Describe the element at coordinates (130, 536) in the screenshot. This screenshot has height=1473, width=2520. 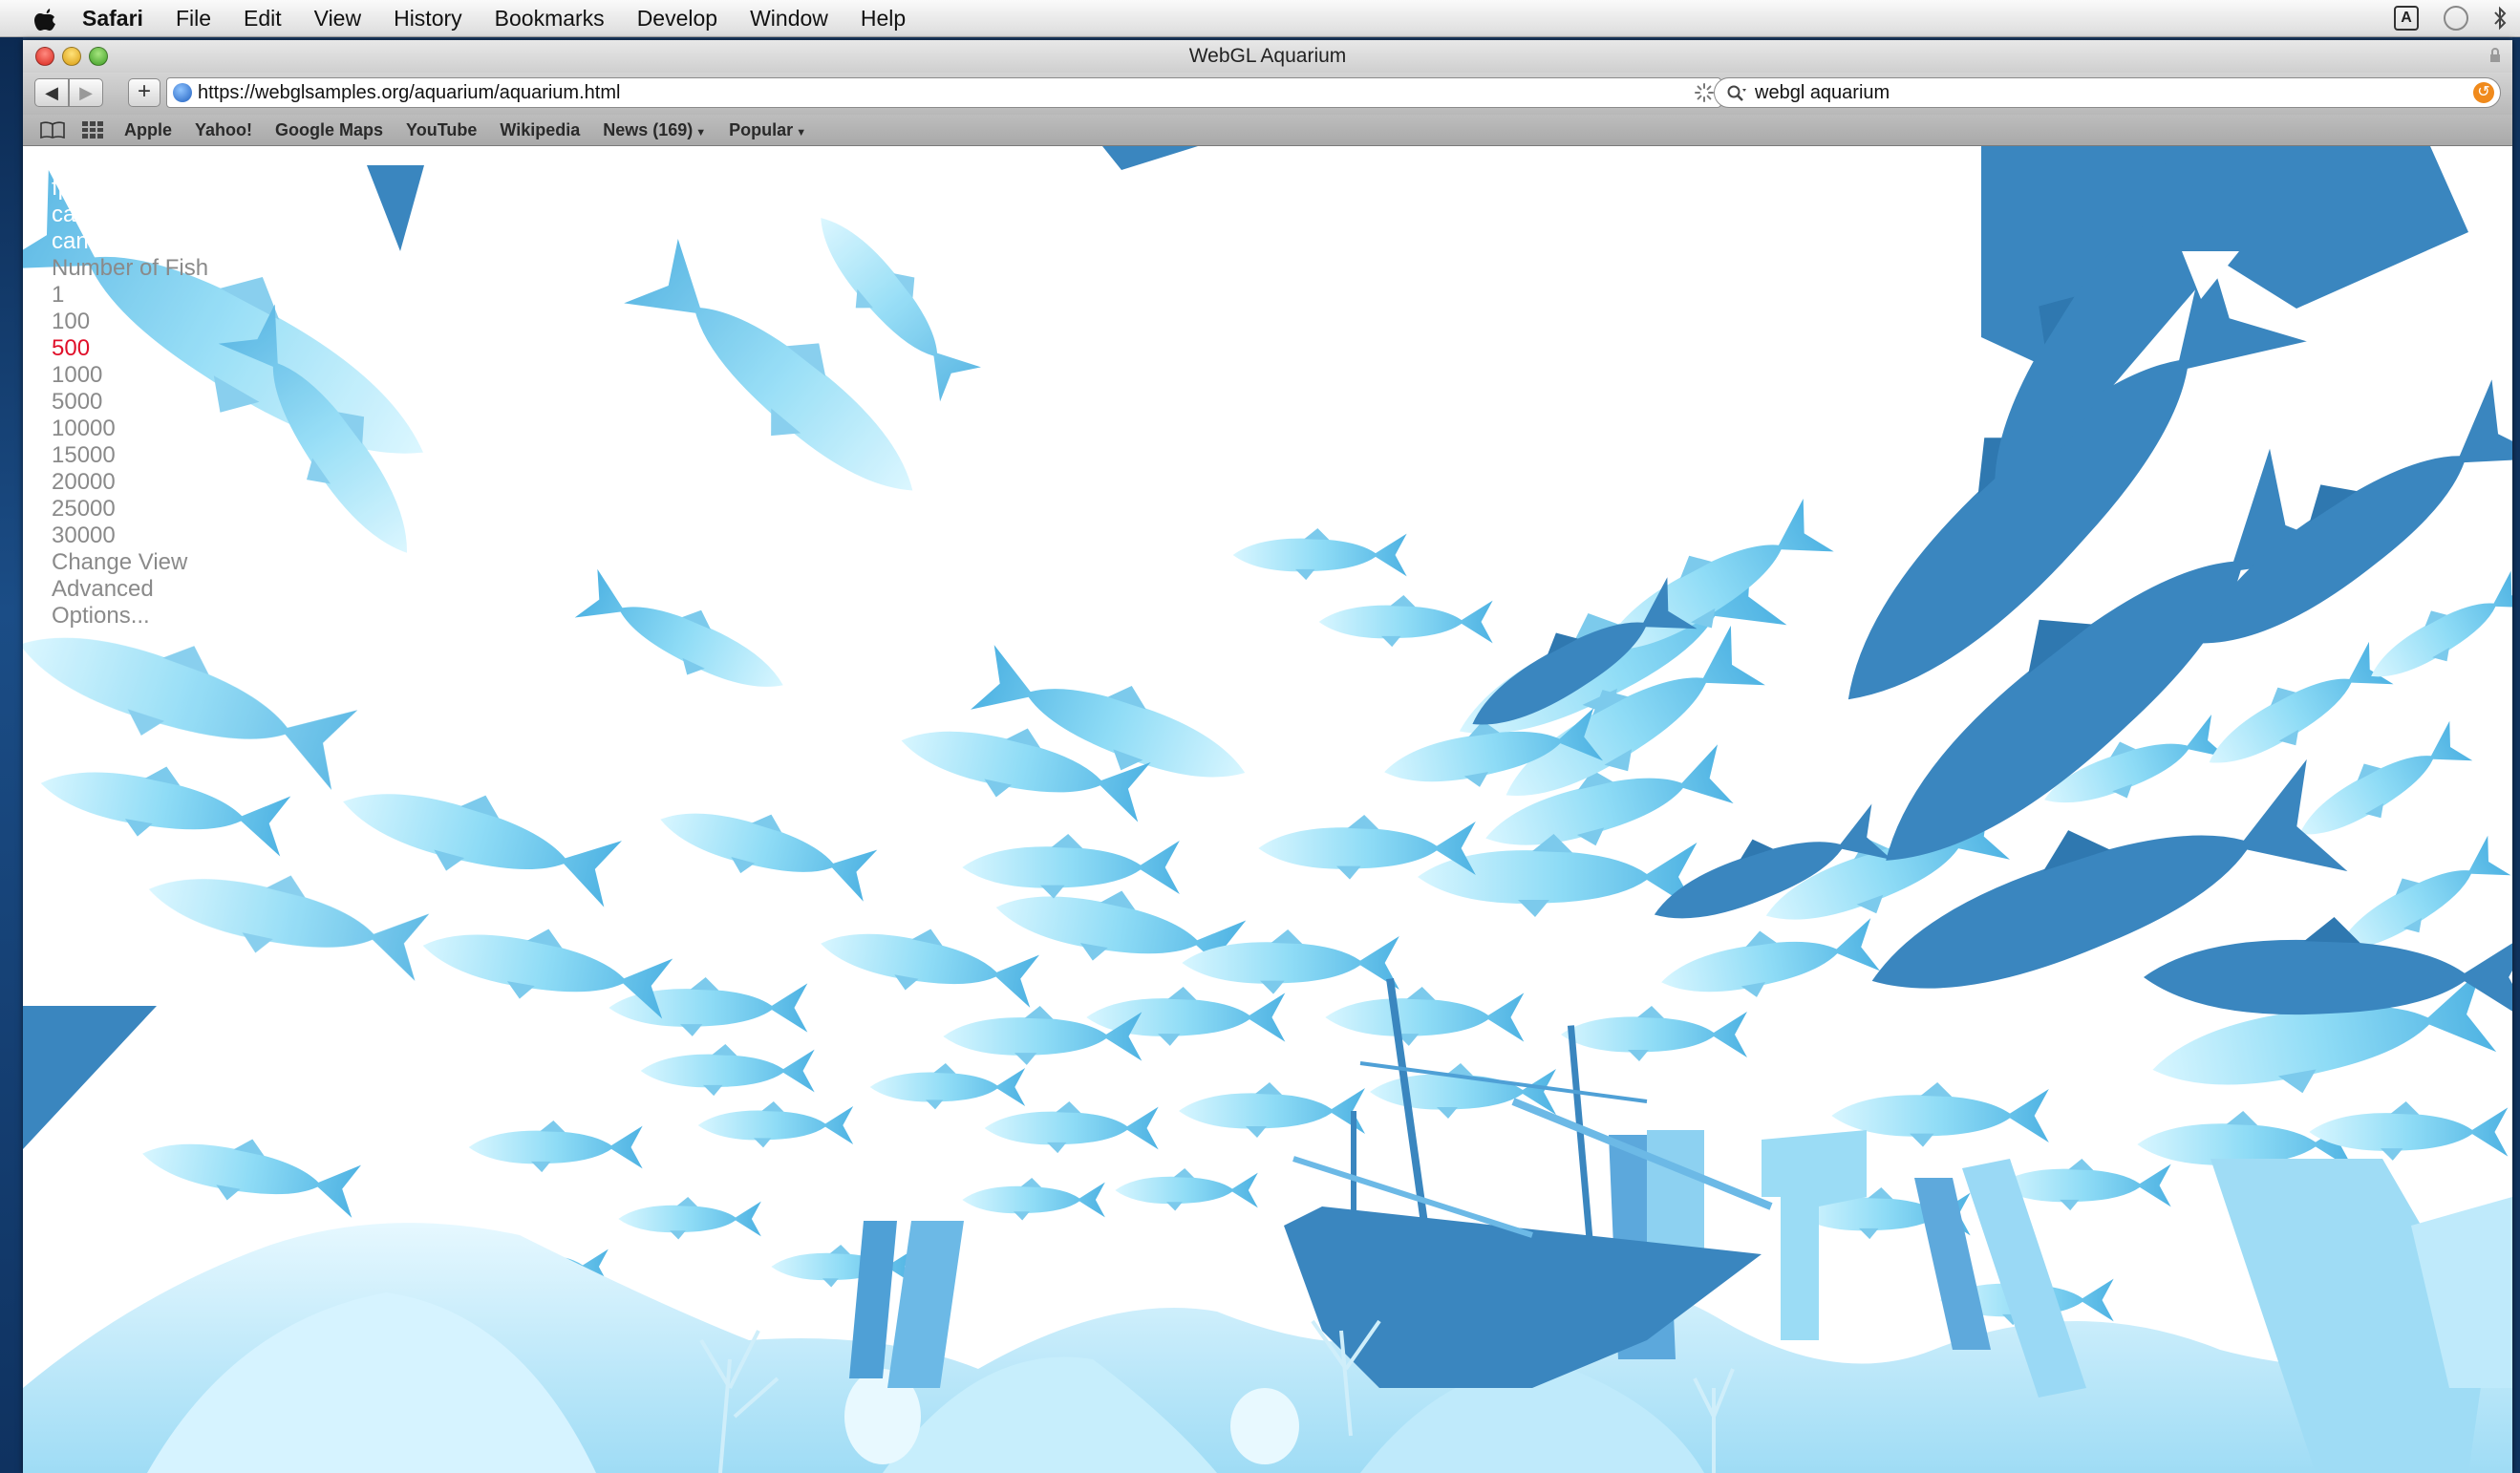
I see `fish-count-option: 30000` at that location.